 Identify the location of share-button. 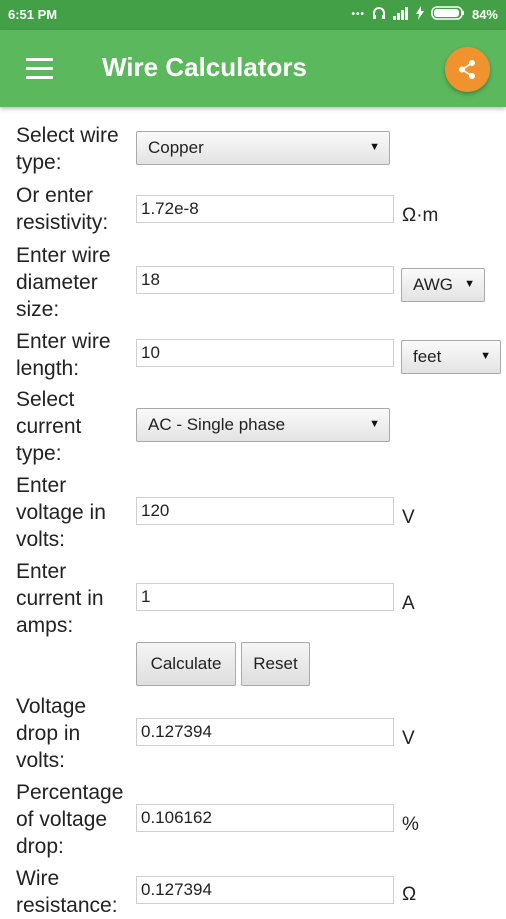
(467, 69).